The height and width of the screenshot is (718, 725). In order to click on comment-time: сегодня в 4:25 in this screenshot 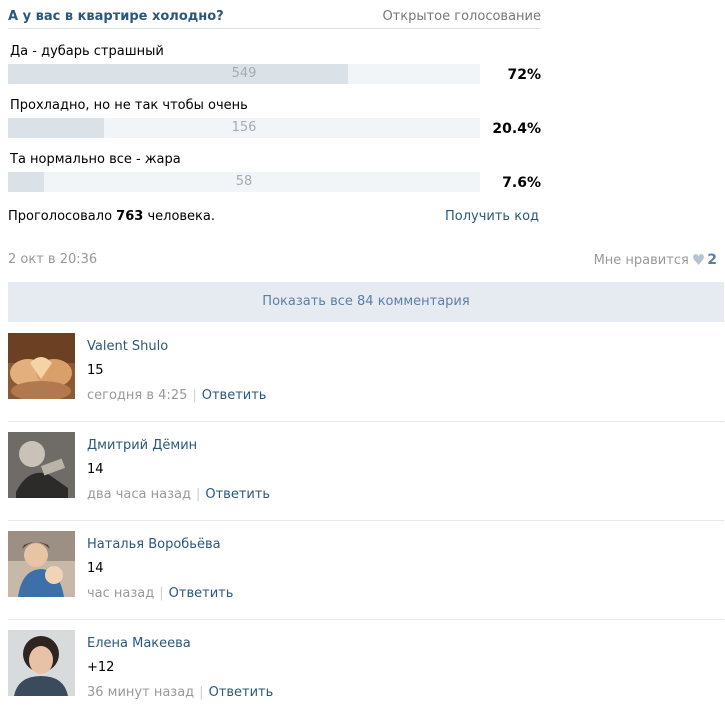, I will do `click(137, 395)`.